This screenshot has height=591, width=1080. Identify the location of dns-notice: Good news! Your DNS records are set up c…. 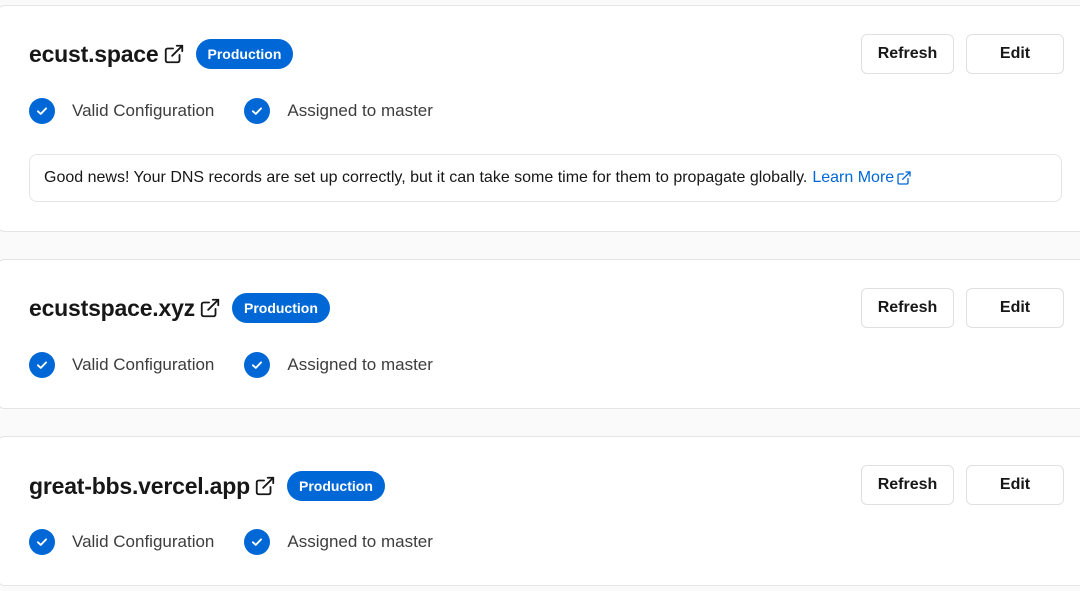
(545, 178).